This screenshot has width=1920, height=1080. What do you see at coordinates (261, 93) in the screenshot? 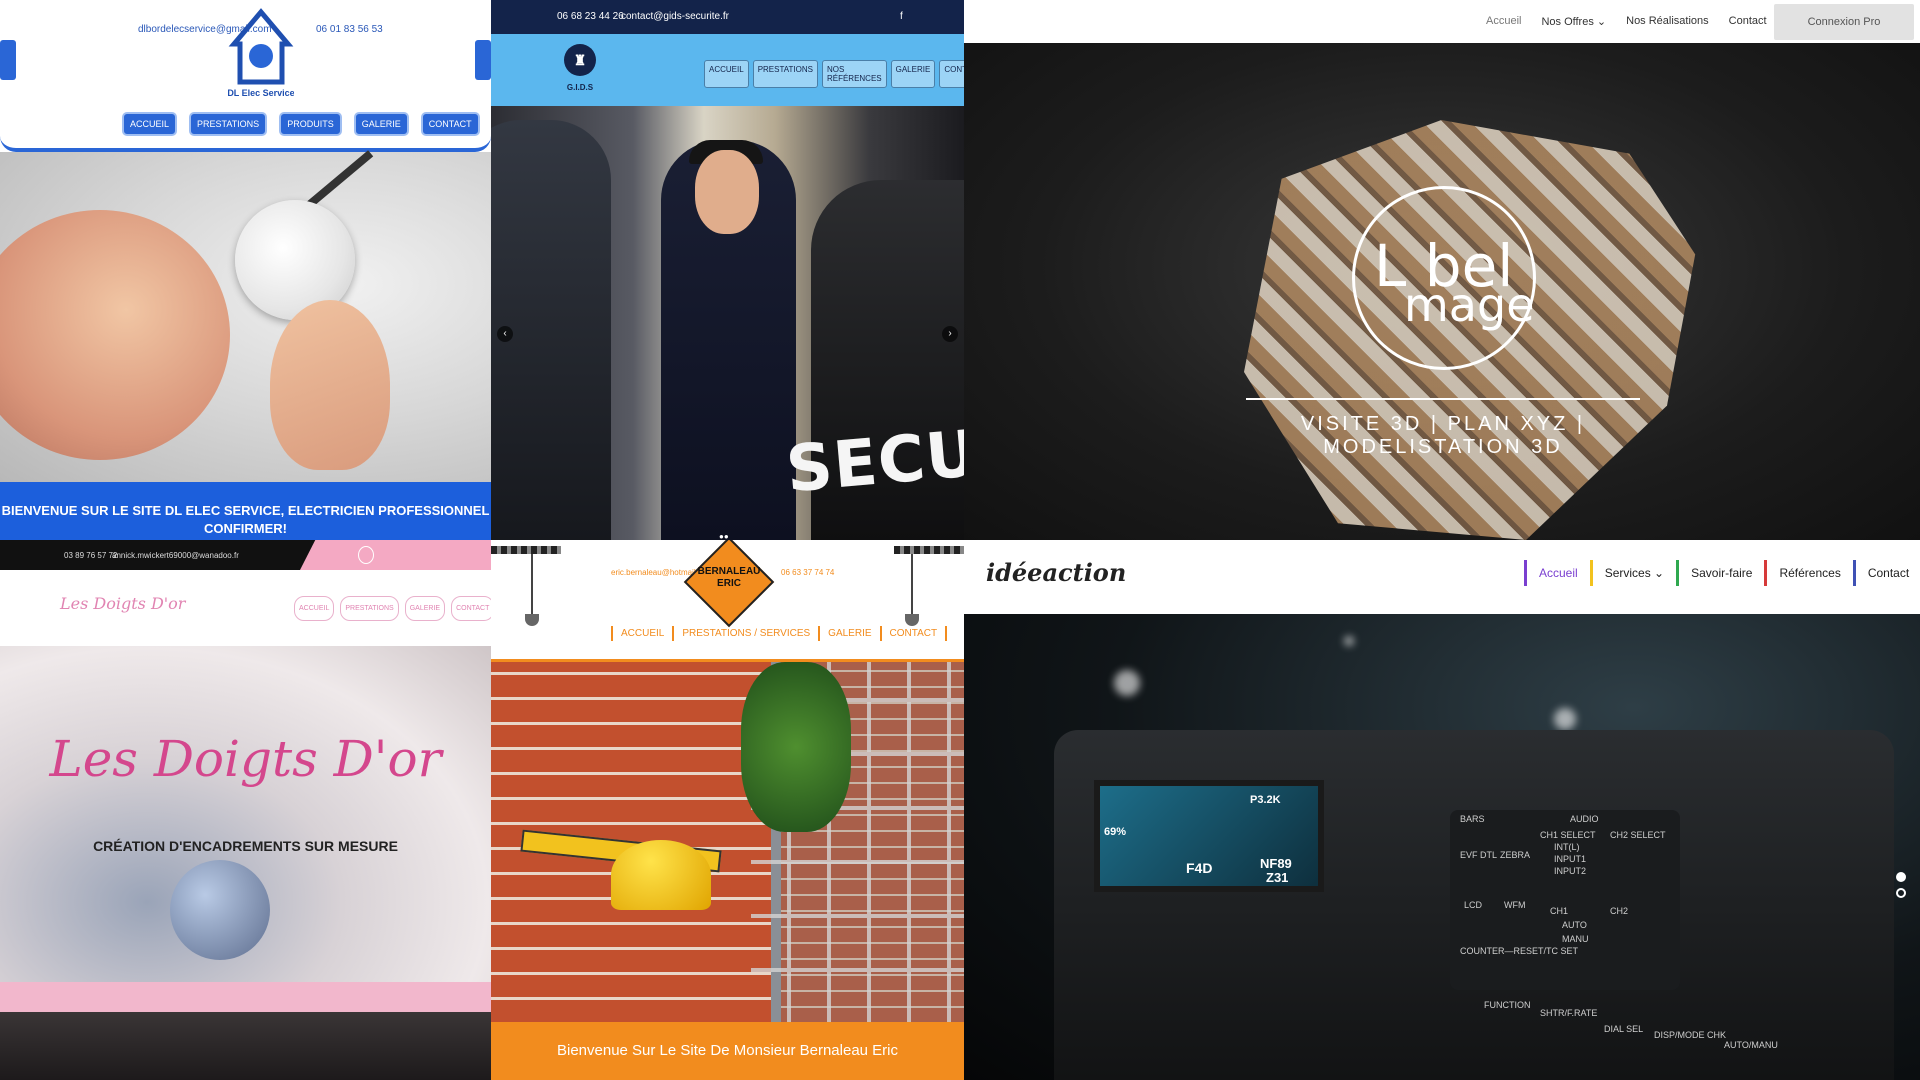
I see `dl-elec-logo-text: DL Elec Service` at bounding box center [261, 93].